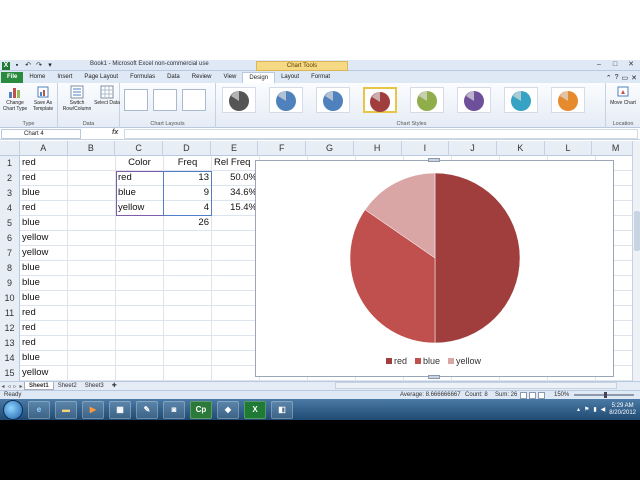  Describe the element at coordinates (594, 409) in the screenshot. I see `network-icon: ▮` at that location.